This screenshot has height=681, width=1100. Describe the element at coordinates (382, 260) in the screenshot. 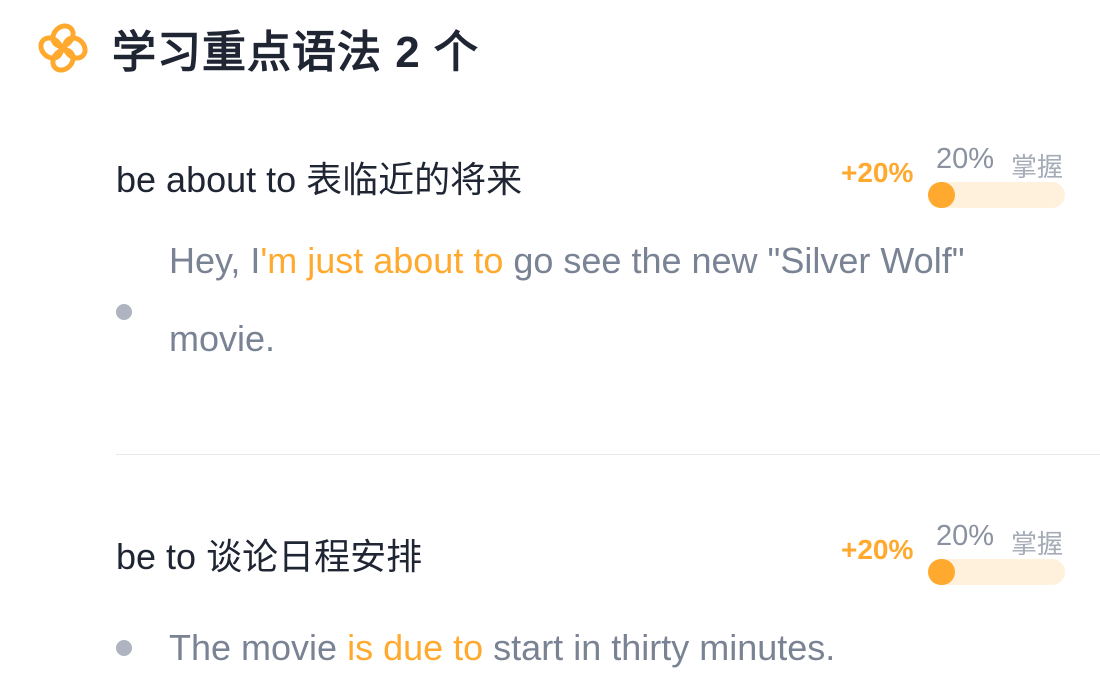

I see `example-highlight: 'm just about to` at that location.